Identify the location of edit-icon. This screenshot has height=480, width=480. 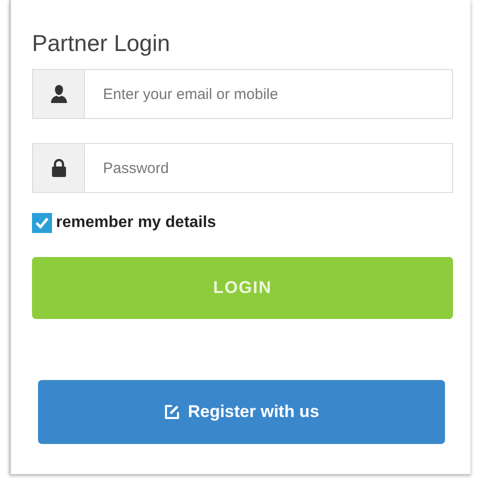
(172, 412).